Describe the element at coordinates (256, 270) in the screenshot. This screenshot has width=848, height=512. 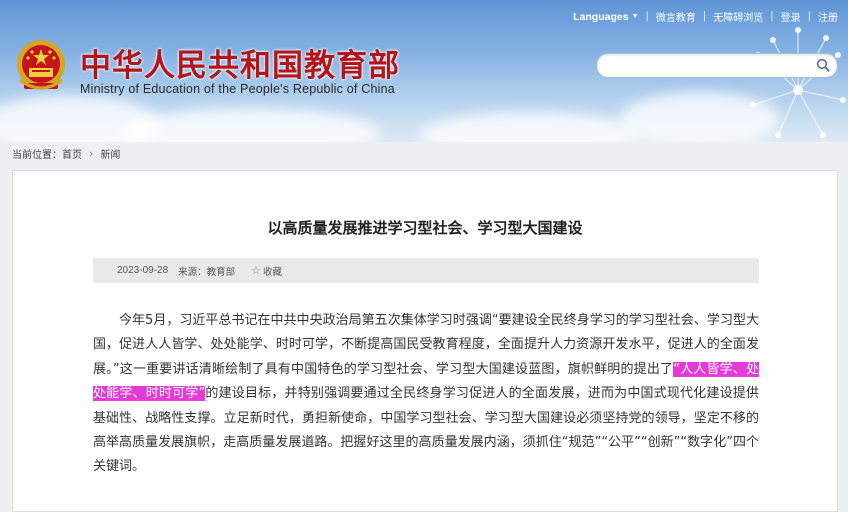
I see `star-icon: ☆` at that location.